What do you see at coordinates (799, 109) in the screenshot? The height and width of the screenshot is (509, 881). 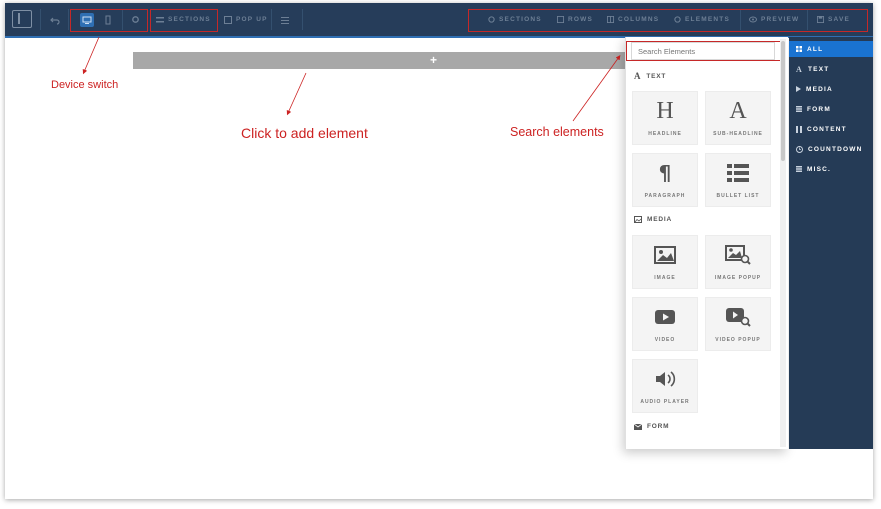 I see `form-icon` at bounding box center [799, 109].